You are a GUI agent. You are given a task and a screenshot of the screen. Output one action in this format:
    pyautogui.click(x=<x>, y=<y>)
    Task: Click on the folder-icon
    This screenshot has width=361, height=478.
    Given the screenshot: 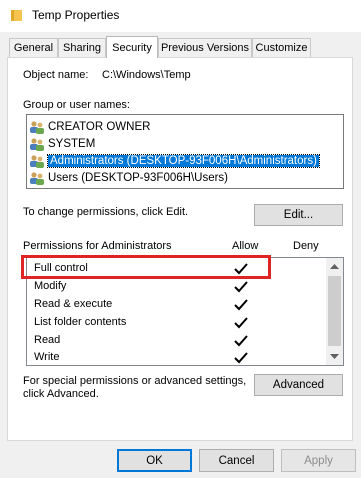 What is the action you would take?
    pyautogui.click(x=16, y=15)
    